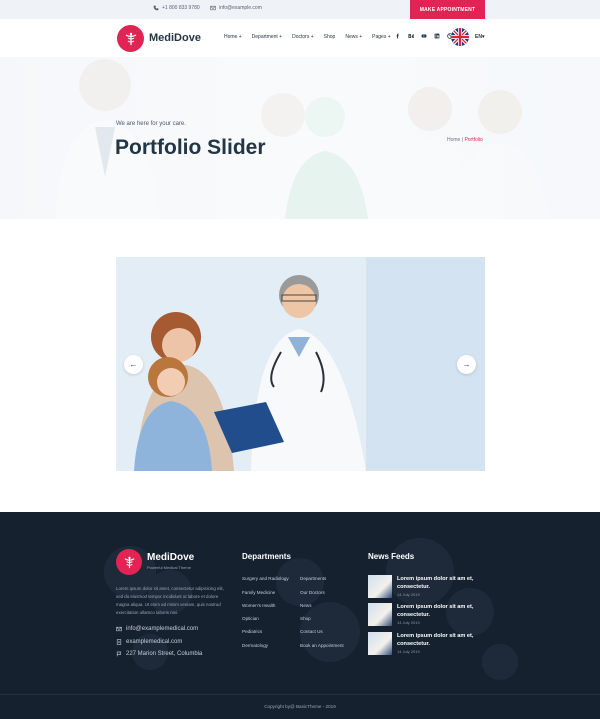 The width and height of the screenshot is (600, 719). I want to click on slider-prev-button: ←, so click(133, 364).